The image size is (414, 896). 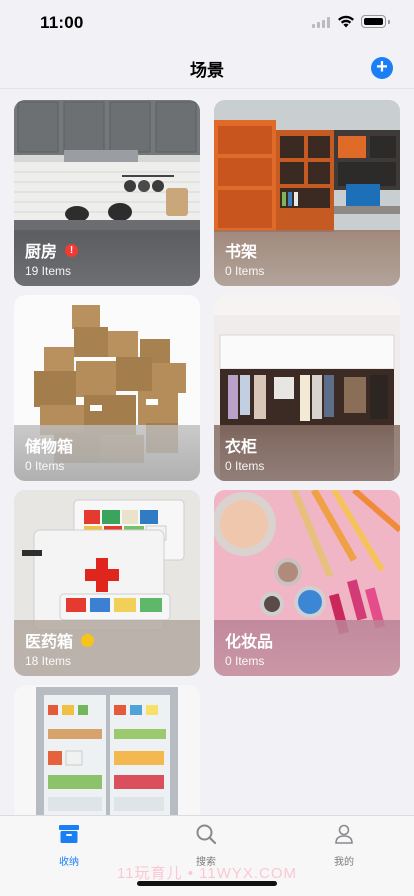 What do you see at coordinates (307, 193) in the screenshot?
I see `scene-card-bookshelf: 书架 0 Items` at bounding box center [307, 193].